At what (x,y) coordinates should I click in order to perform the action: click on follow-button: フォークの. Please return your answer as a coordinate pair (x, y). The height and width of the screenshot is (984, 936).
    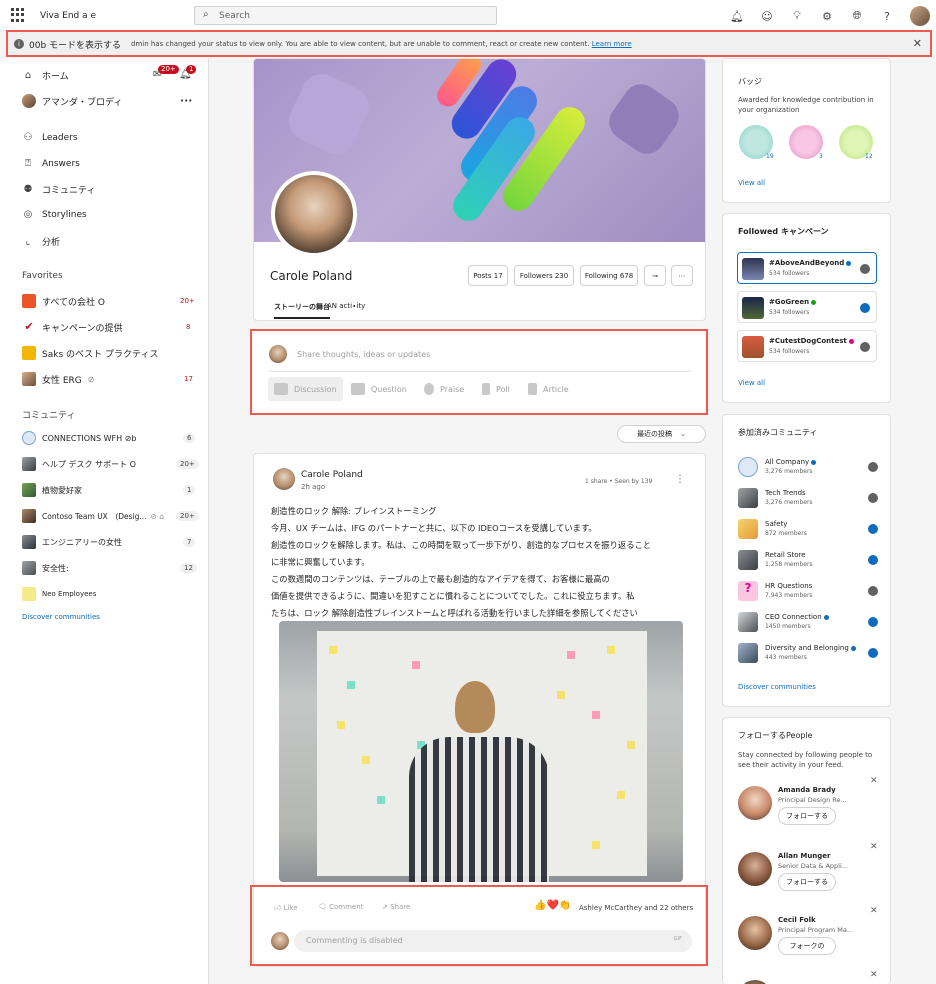
    Looking at the image, I should click on (807, 946).